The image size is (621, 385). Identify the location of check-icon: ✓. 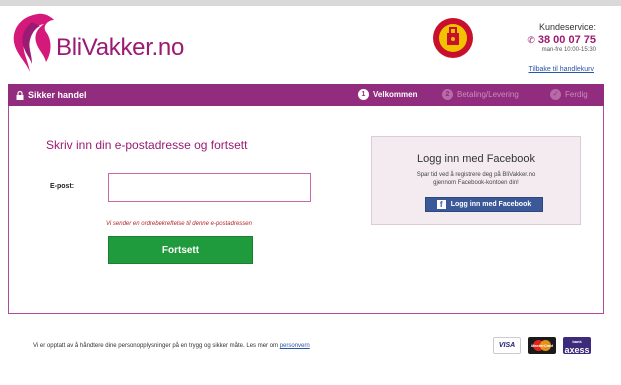
(555, 94).